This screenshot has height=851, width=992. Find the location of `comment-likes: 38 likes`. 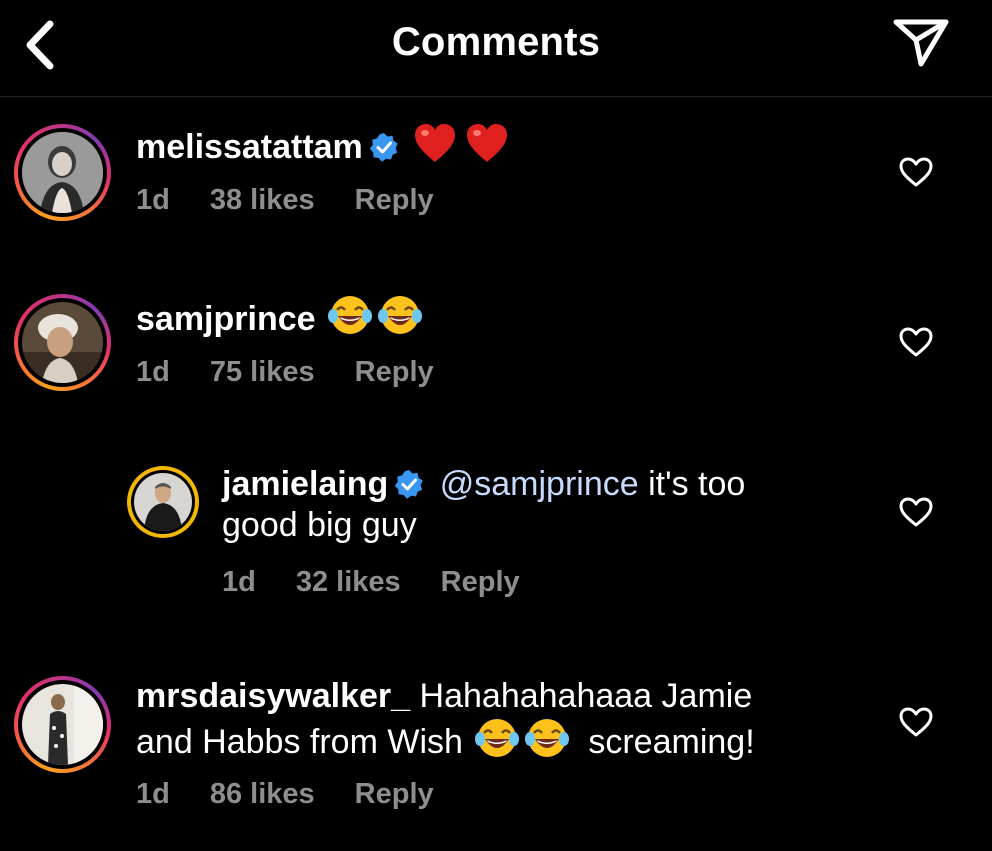

comment-likes: 38 likes is located at coordinates (262, 200).